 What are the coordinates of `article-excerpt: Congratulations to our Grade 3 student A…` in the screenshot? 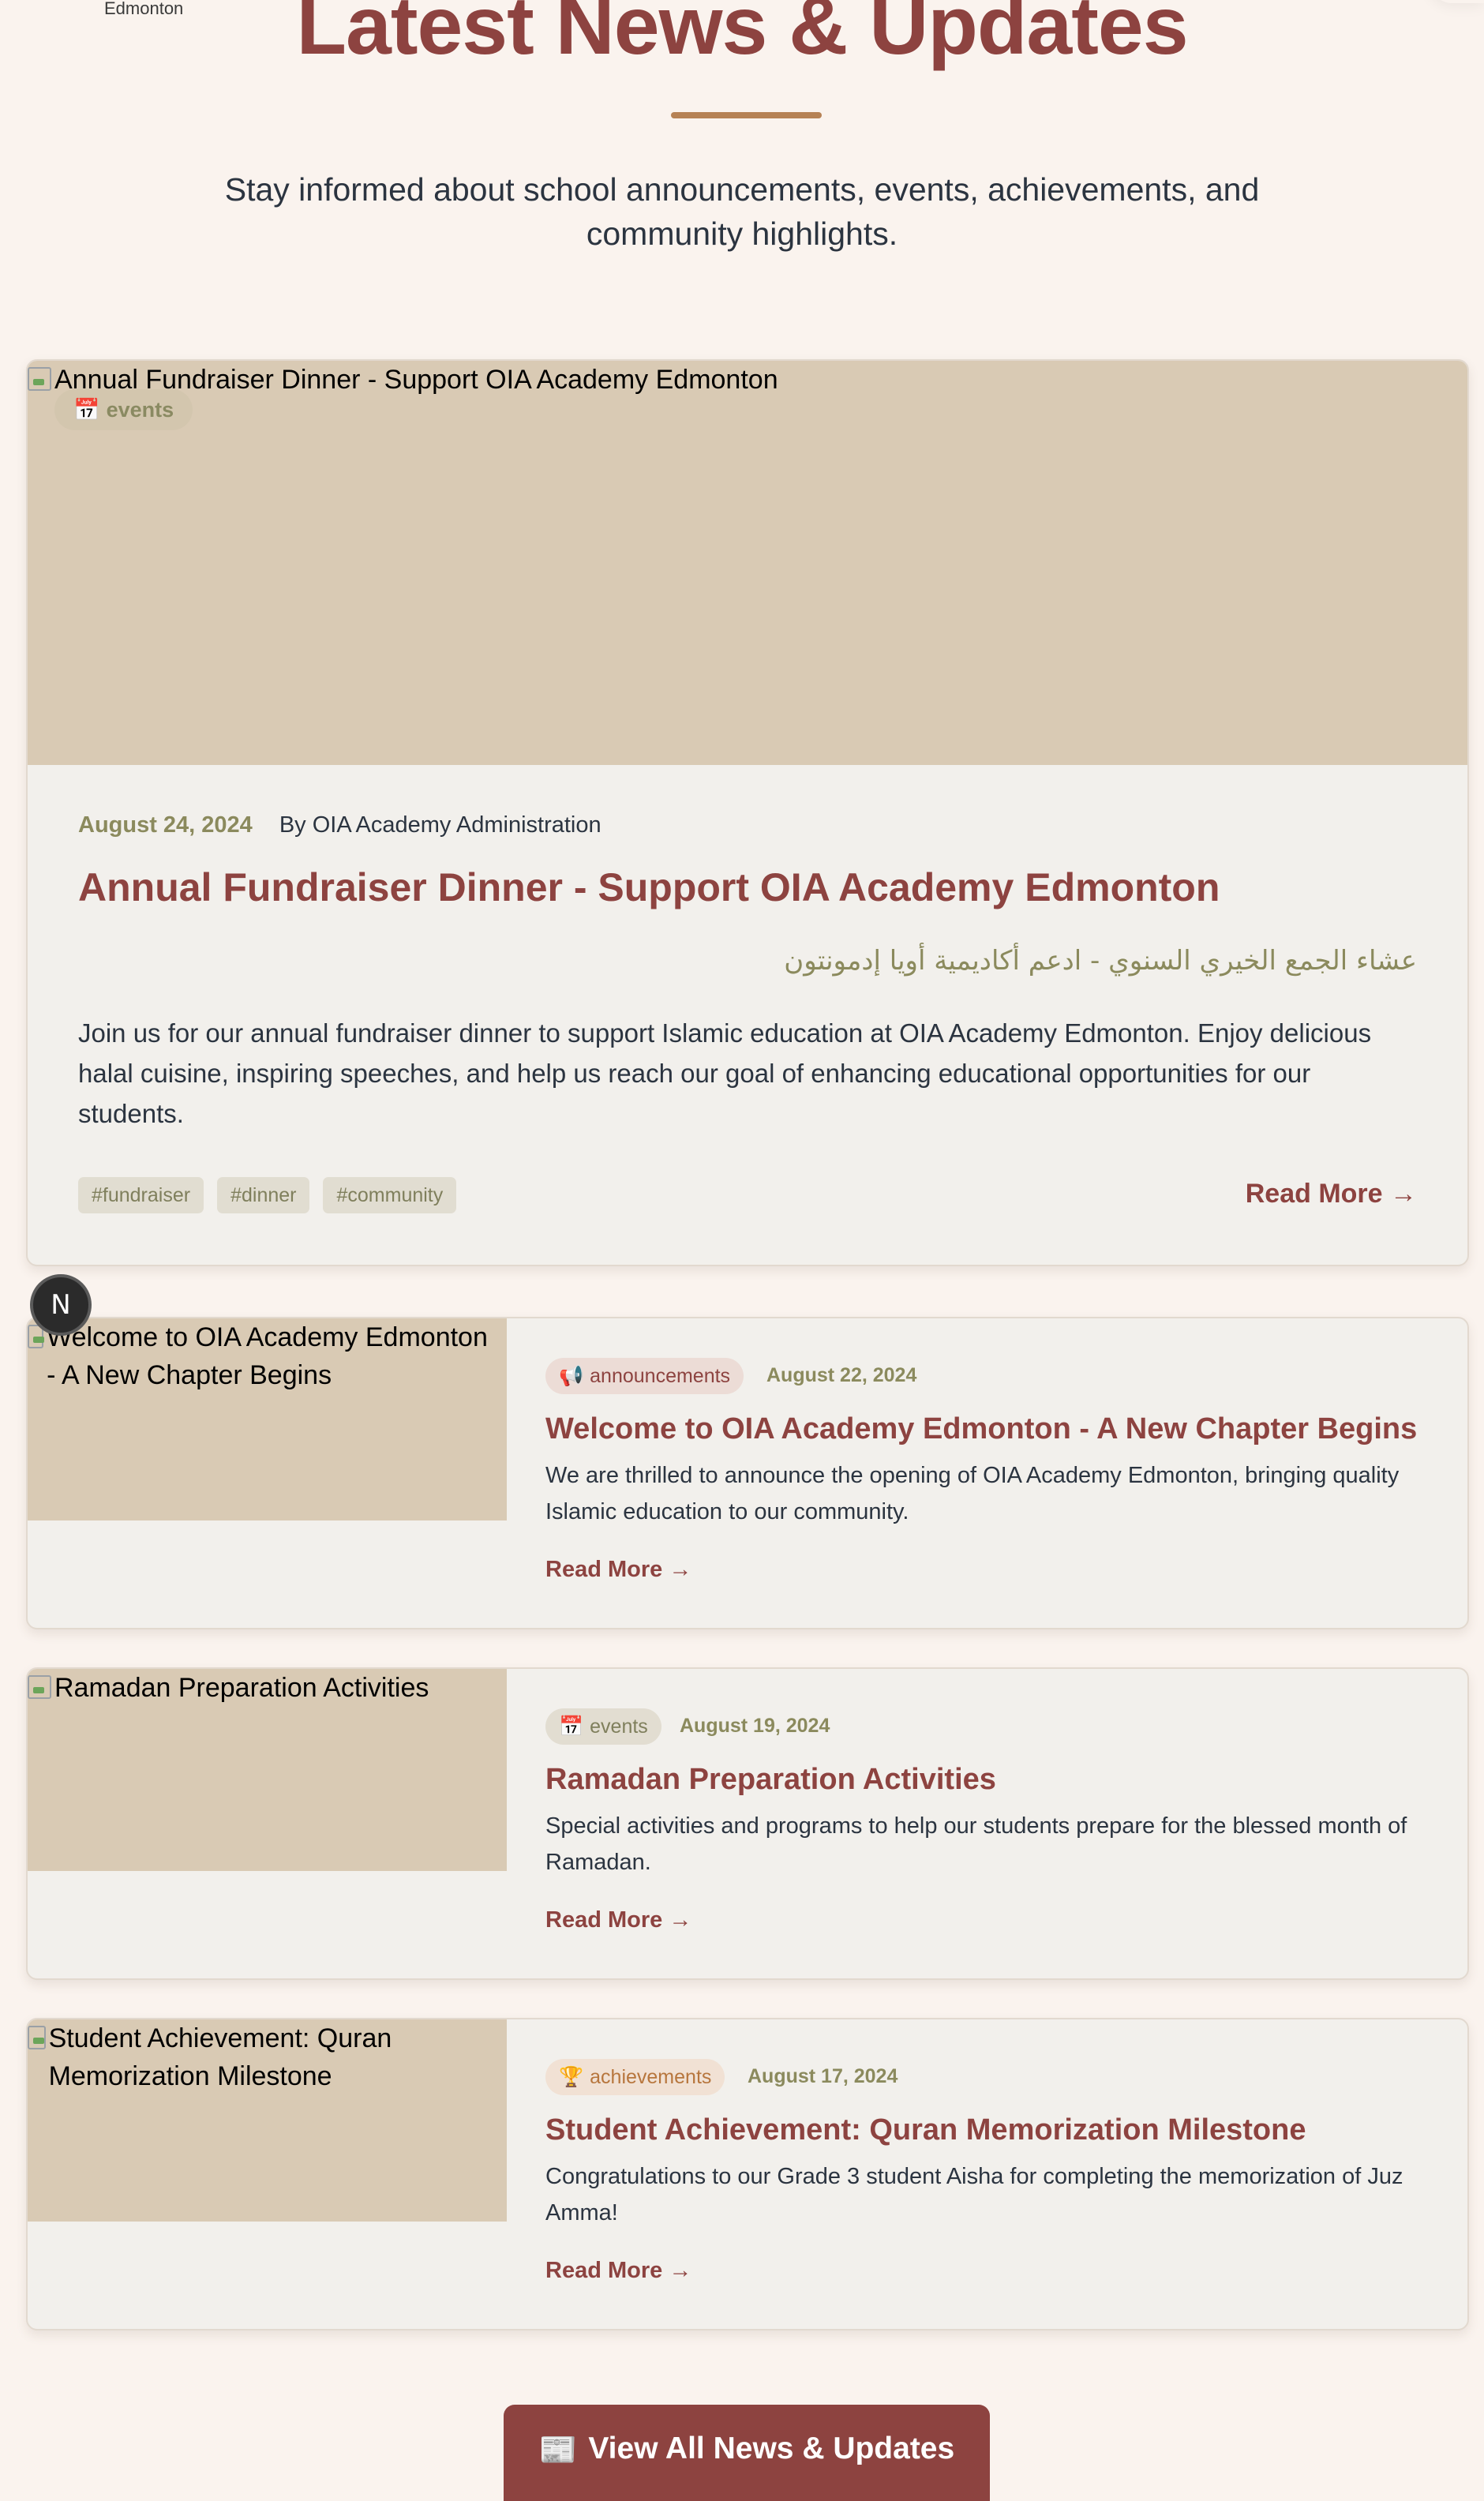 It's located at (974, 2194).